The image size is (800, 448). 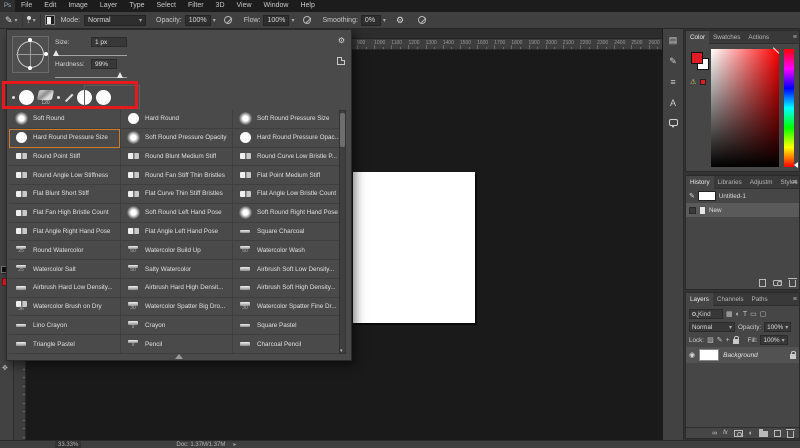 I want to click on layer-row-background: ◉ Background, so click(x=742, y=355).